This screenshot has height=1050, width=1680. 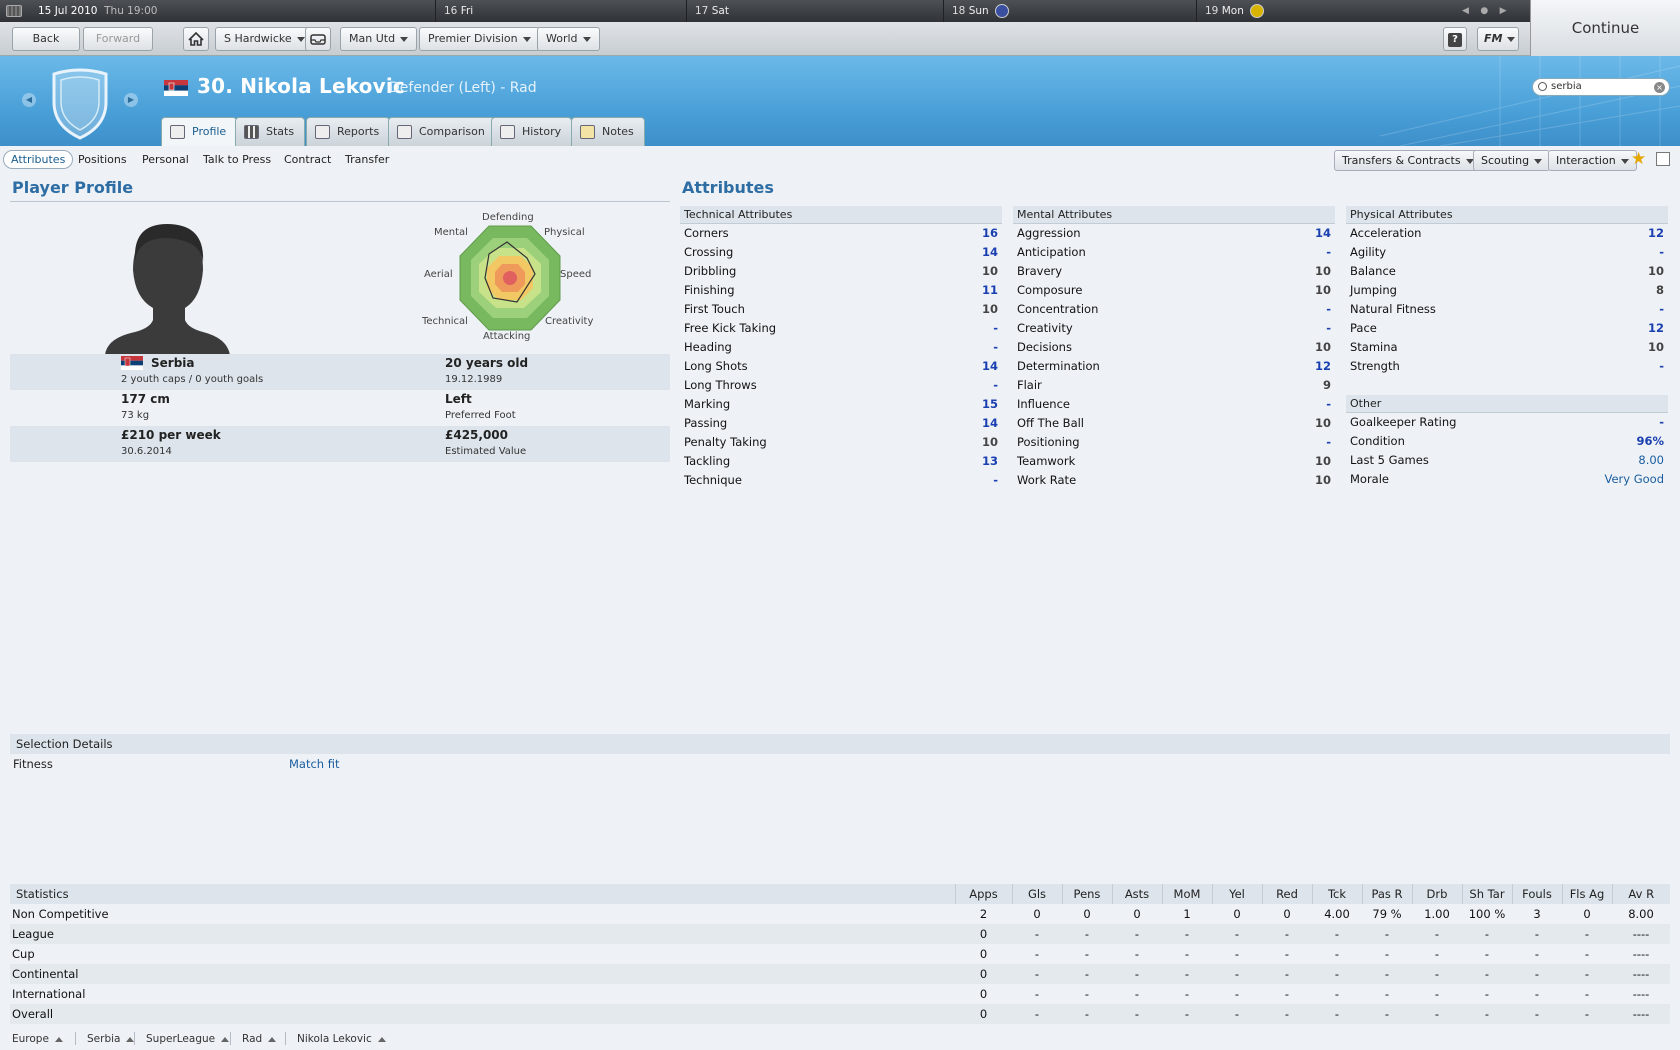 I want to click on clear-search-icon: ×, so click(x=1659, y=87).